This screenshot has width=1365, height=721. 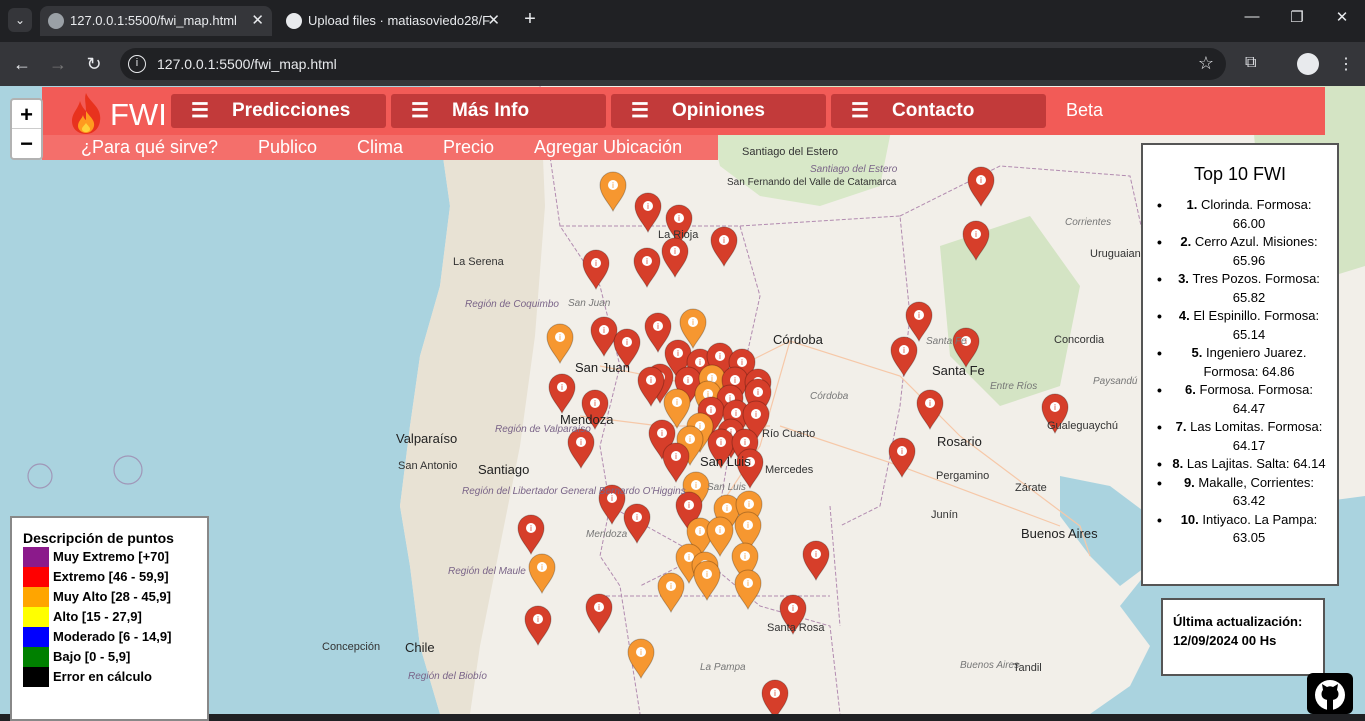 I want to click on legend-item: Moderado [6 - 14,9], so click(x=115, y=637).